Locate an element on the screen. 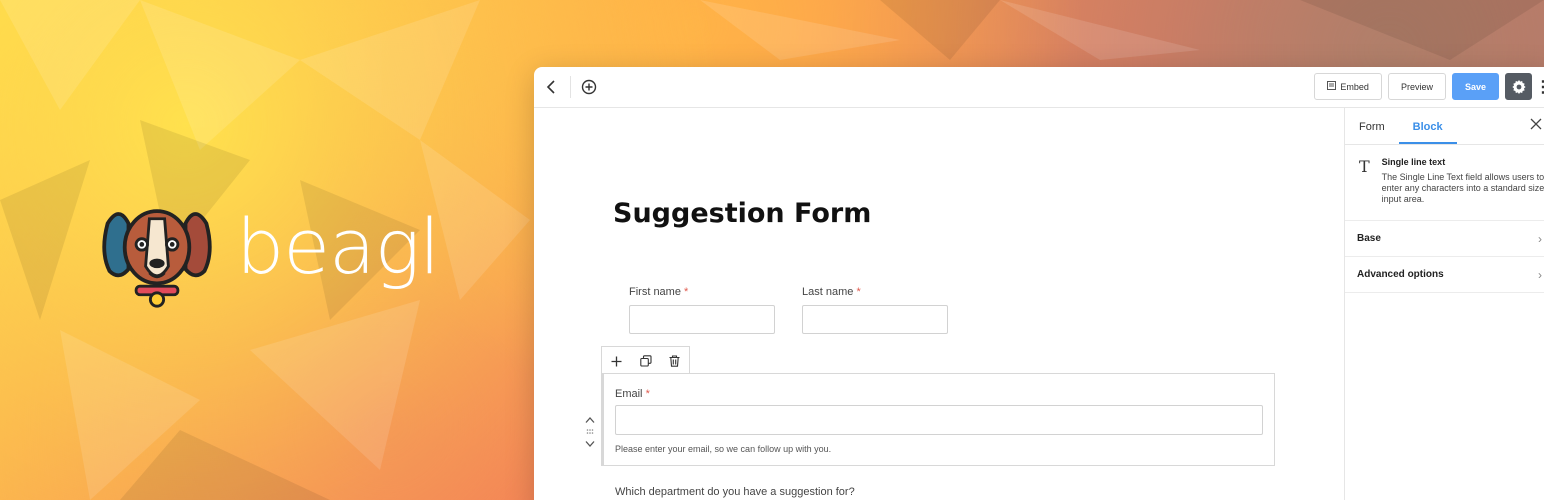  top-toolbar: Embed Preview Save ⋮ is located at coordinates (1039, 87).